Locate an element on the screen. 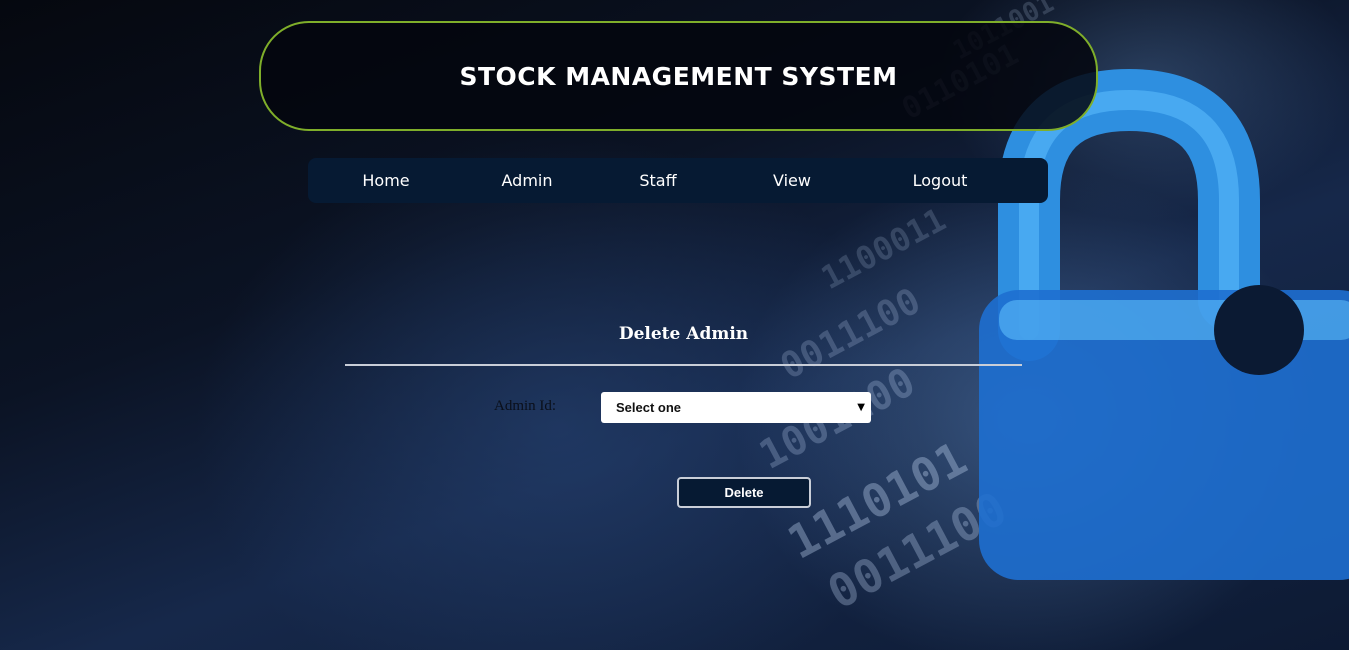 The image size is (1349, 650). nav-item-view: View is located at coordinates (792, 180).